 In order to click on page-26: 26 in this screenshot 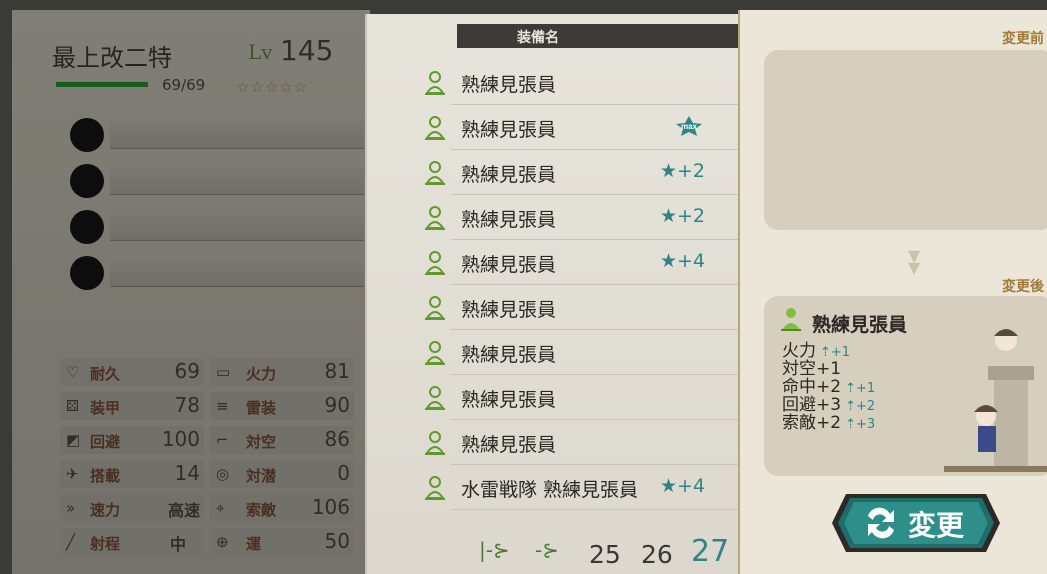, I will do `click(657, 554)`.